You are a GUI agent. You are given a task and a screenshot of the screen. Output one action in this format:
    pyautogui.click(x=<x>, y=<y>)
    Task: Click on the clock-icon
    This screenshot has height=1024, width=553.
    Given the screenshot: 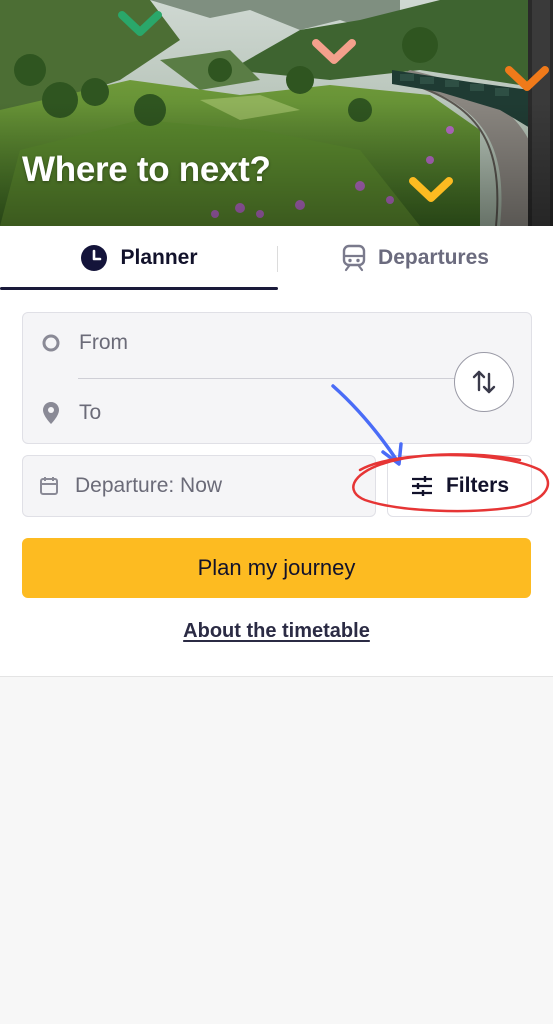 What is the action you would take?
    pyautogui.click(x=94, y=258)
    